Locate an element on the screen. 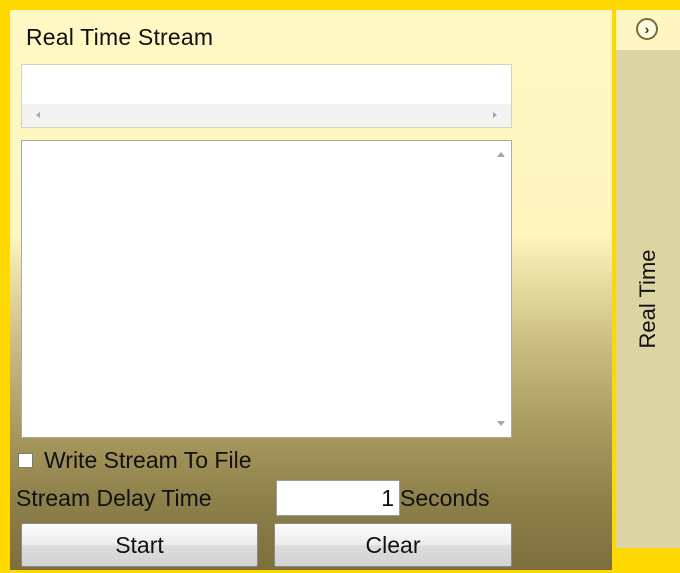 This screenshot has width=680, height=573. sidebar-header: › is located at coordinates (648, 30).